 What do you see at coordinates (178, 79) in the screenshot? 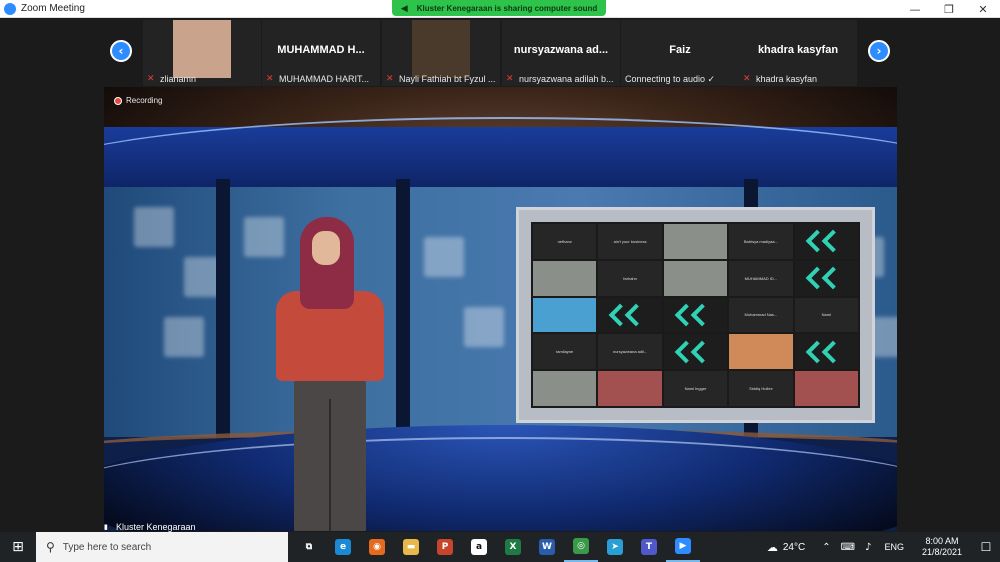
I see `participant-name-label: zlianamn` at bounding box center [178, 79].